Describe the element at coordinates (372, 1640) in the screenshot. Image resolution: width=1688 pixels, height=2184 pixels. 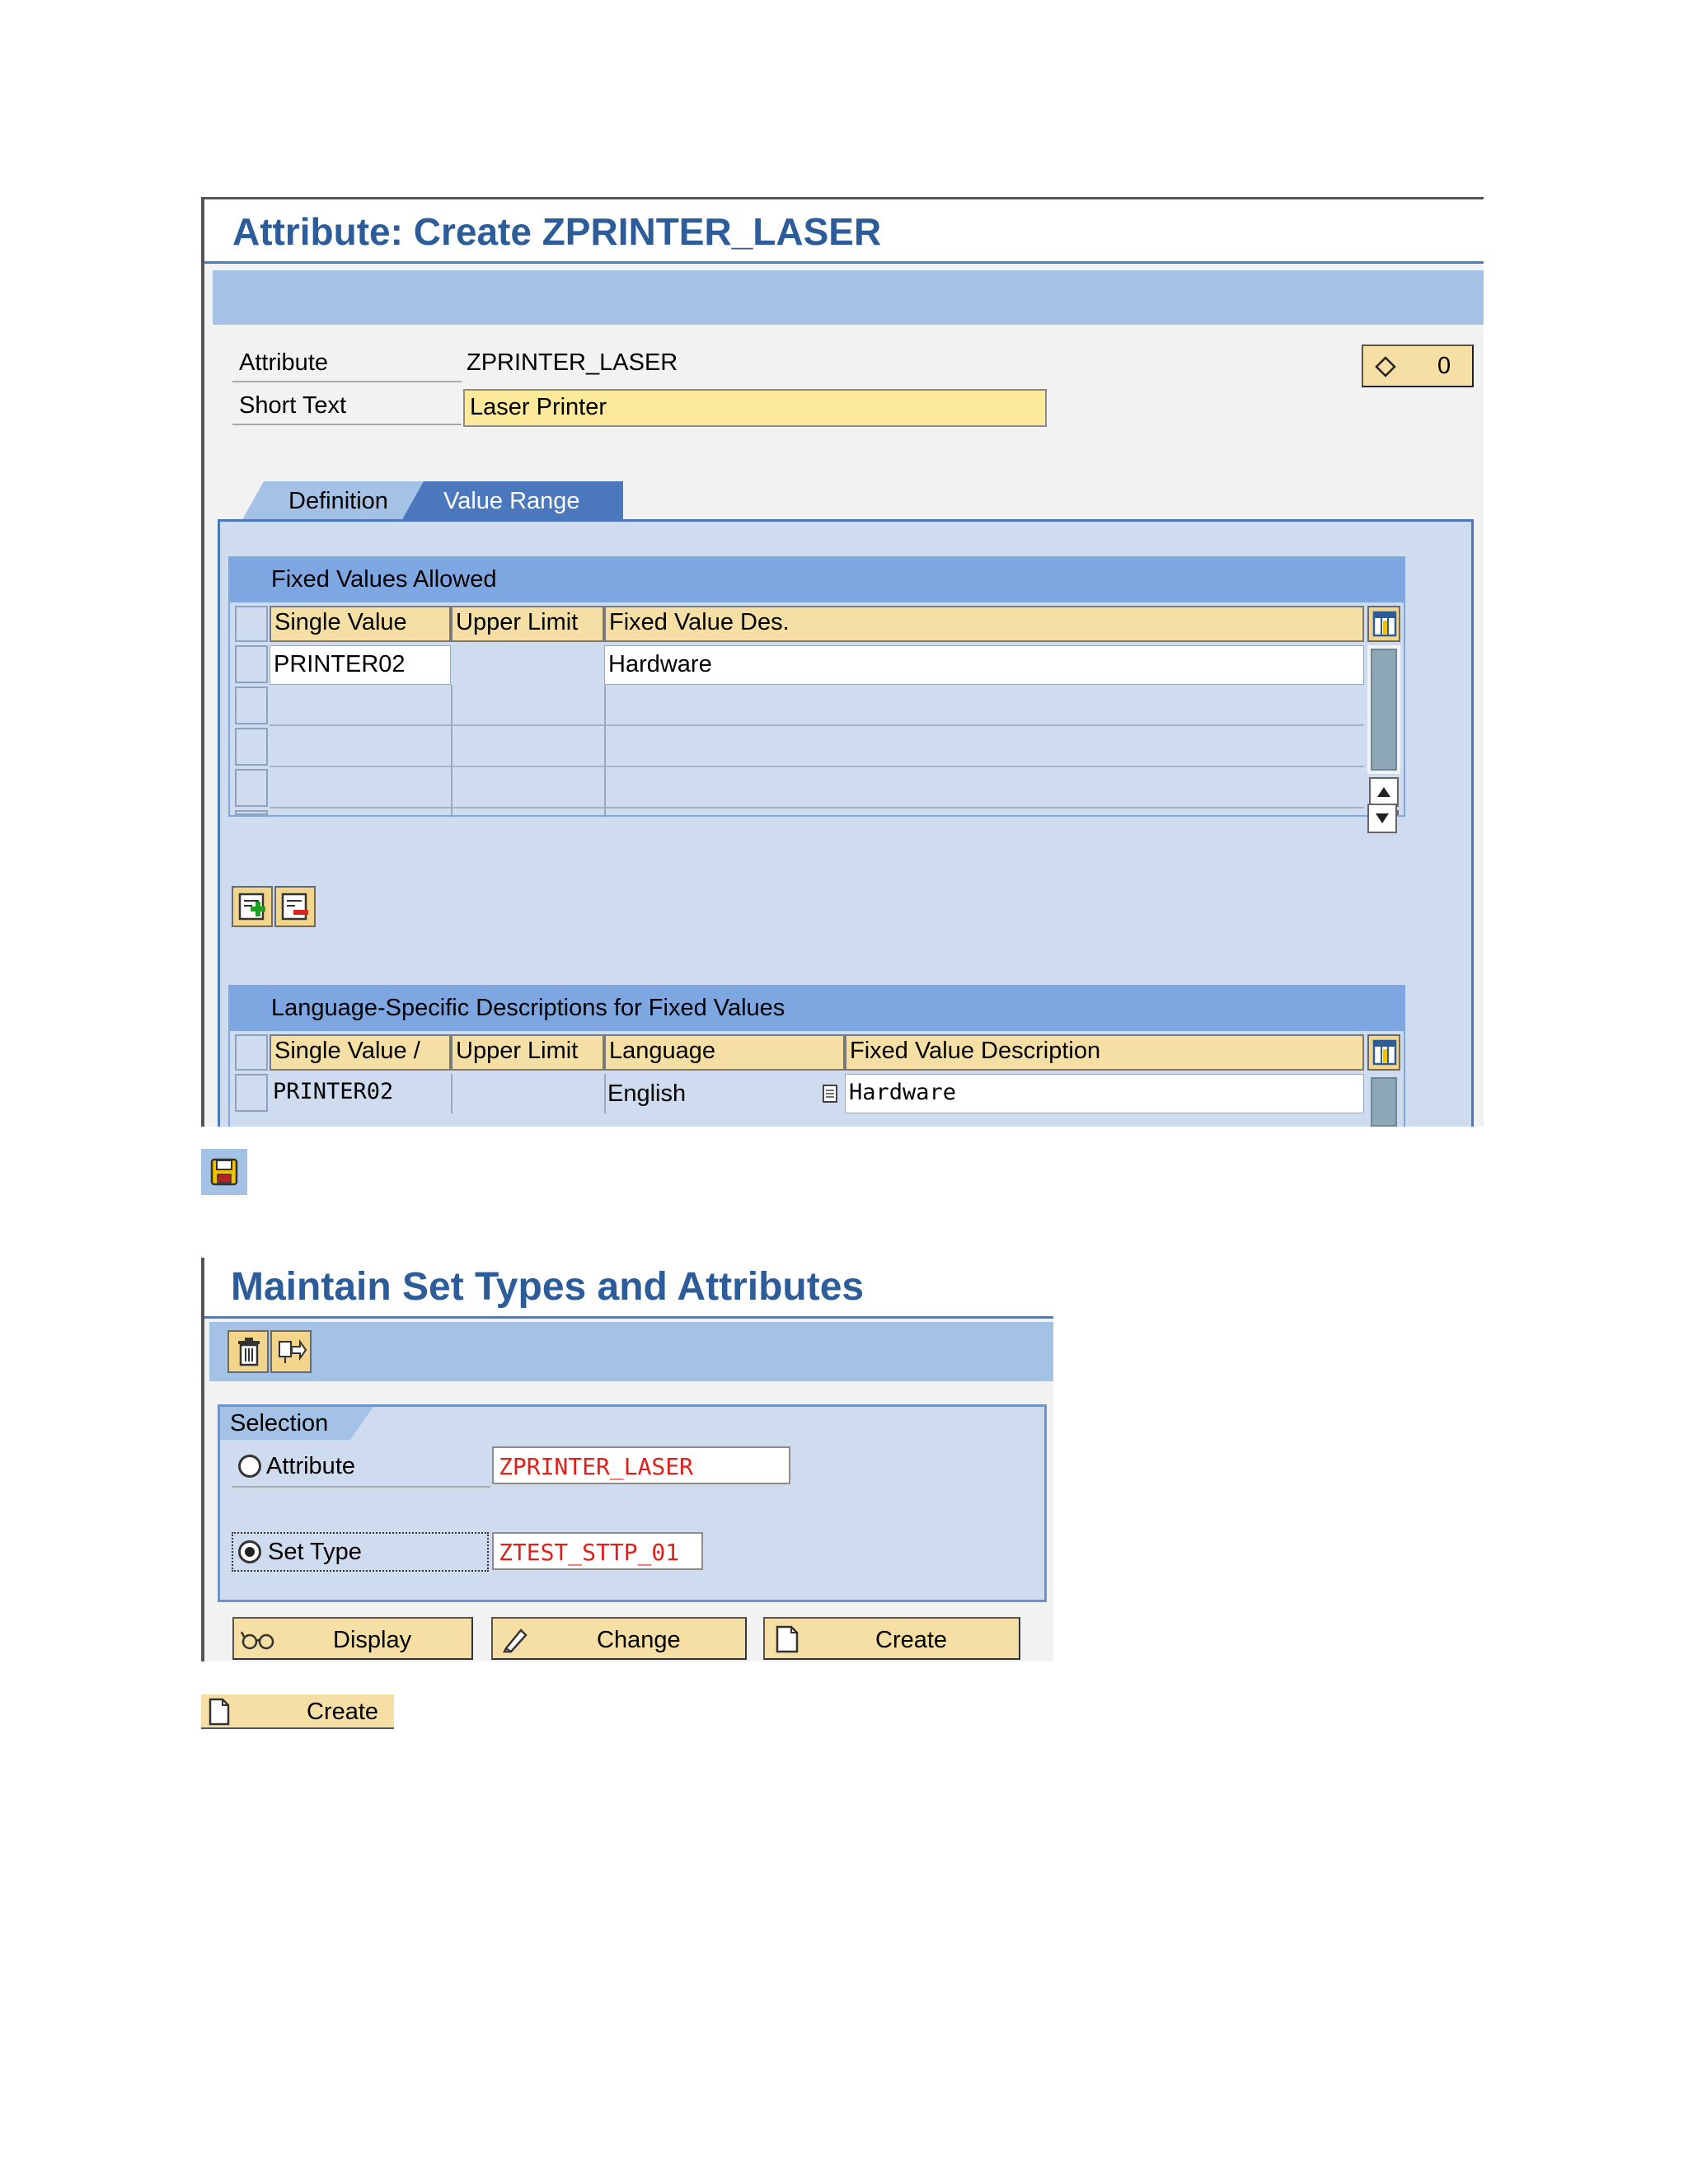
I see `display-button-label: Display` at that location.